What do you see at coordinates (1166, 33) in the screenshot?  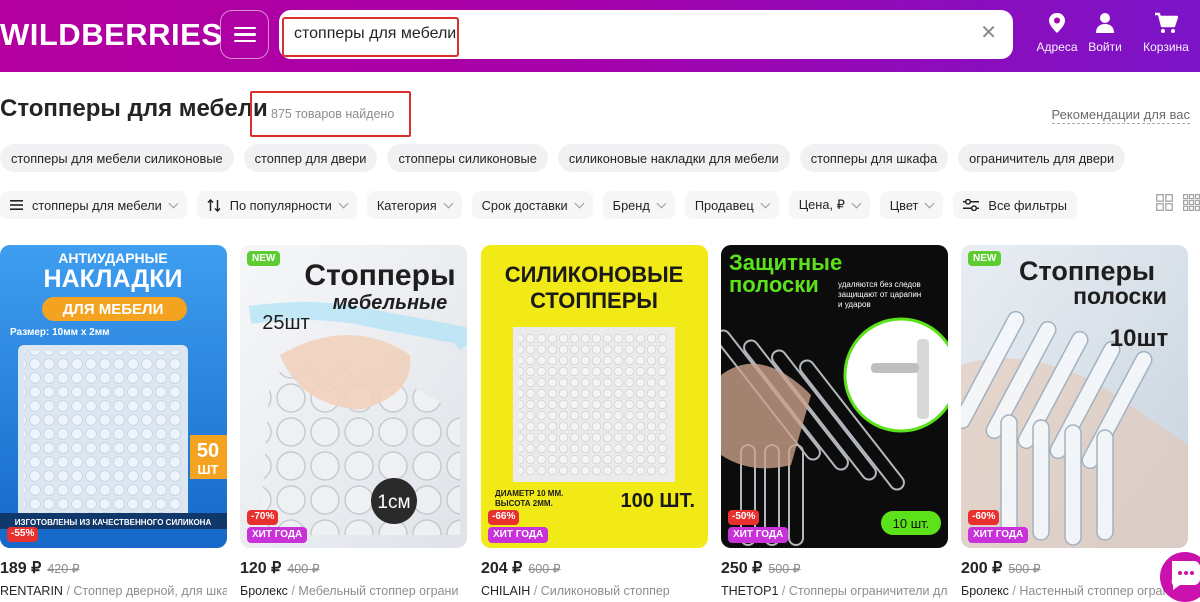 I see `cart-button: Корзина` at bounding box center [1166, 33].